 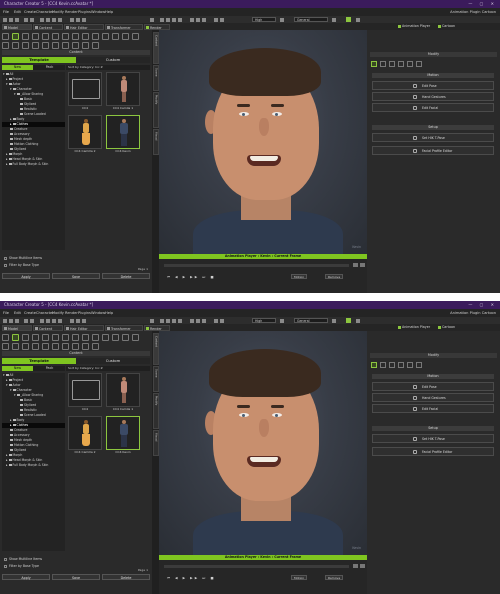 What do you see at coordinates (392, 64) in the screenshot?
I see `morph-mode-icon` at bounding box center [392, 64].